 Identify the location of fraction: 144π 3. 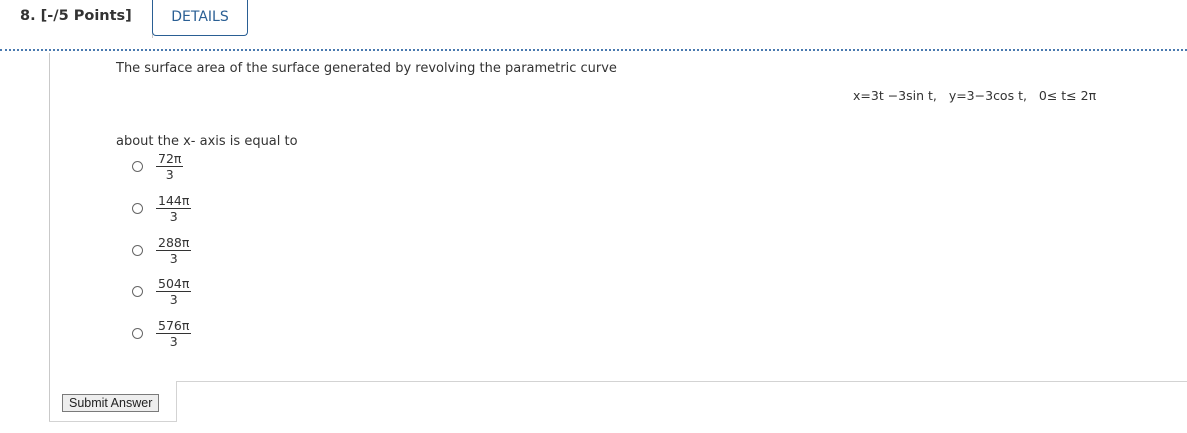
(174, 208).